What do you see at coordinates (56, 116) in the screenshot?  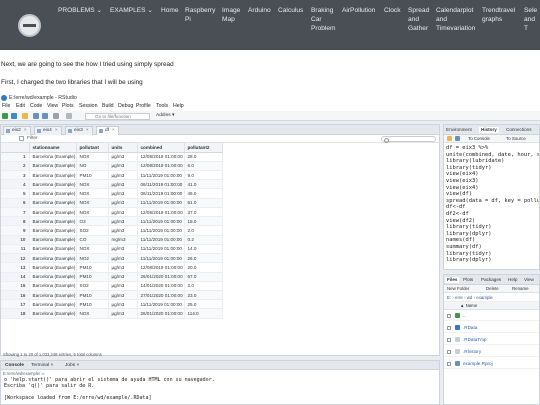 I see `print-icon` at bounding box center [56, 116].